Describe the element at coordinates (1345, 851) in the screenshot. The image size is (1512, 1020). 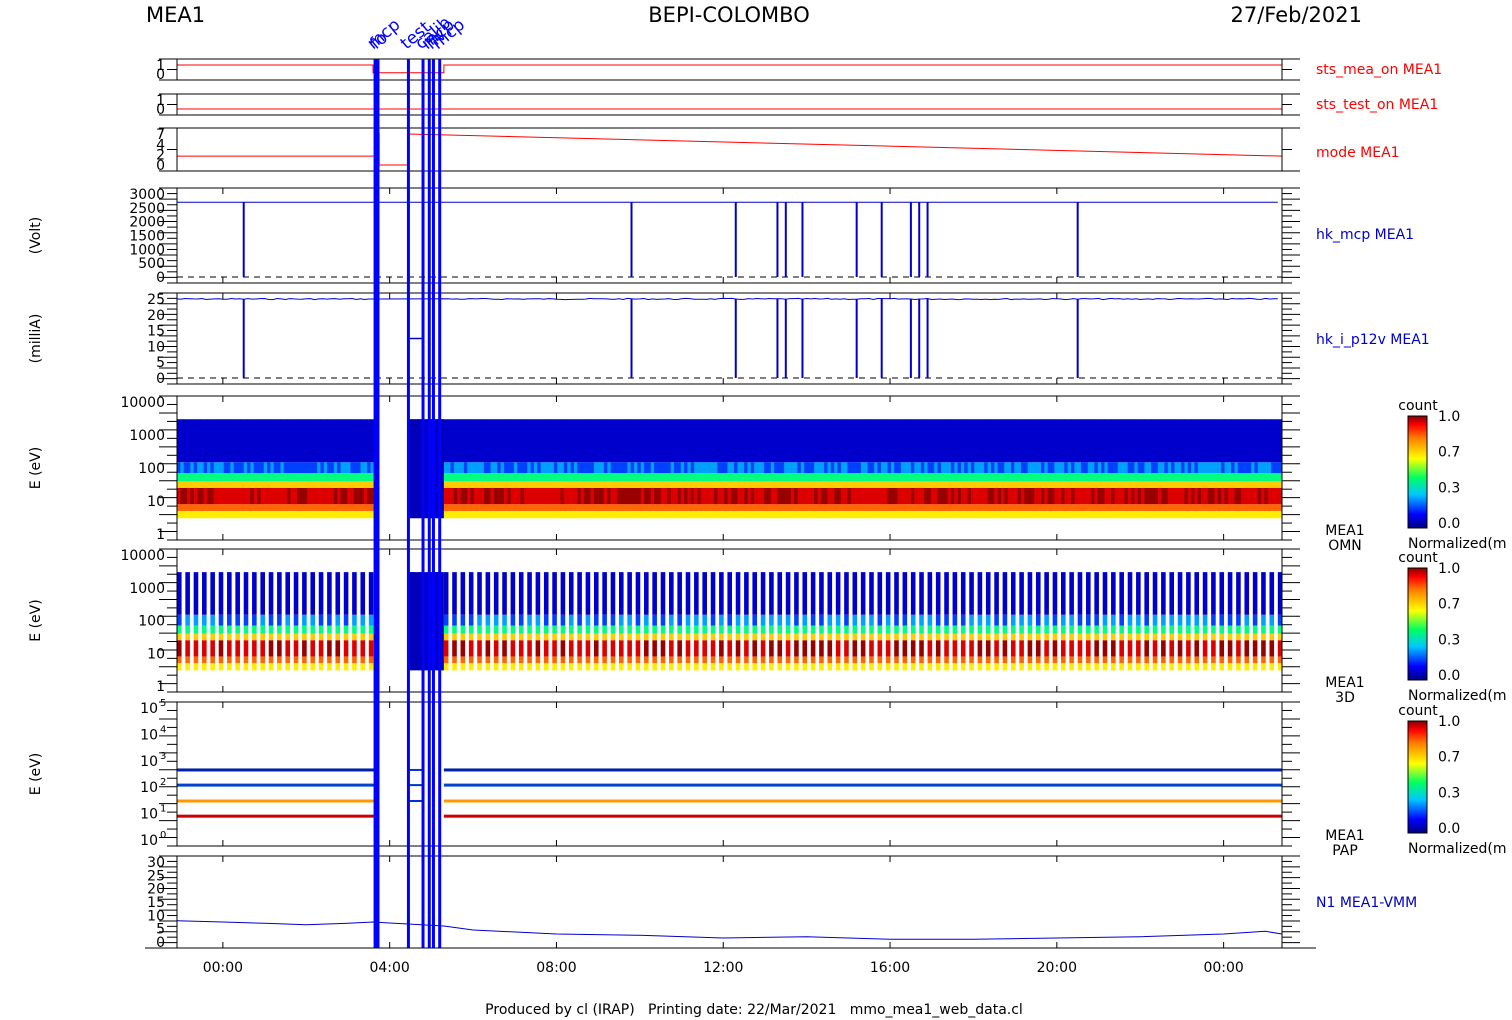
I see `panel-name: PAP` at that location.